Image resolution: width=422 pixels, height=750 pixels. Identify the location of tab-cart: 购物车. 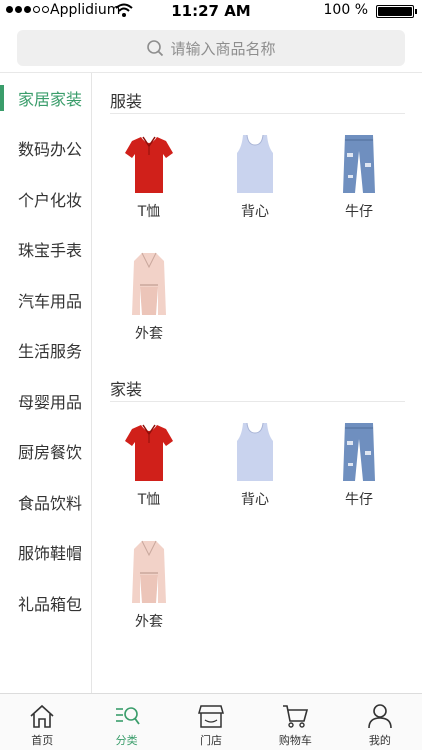
(295, 722).